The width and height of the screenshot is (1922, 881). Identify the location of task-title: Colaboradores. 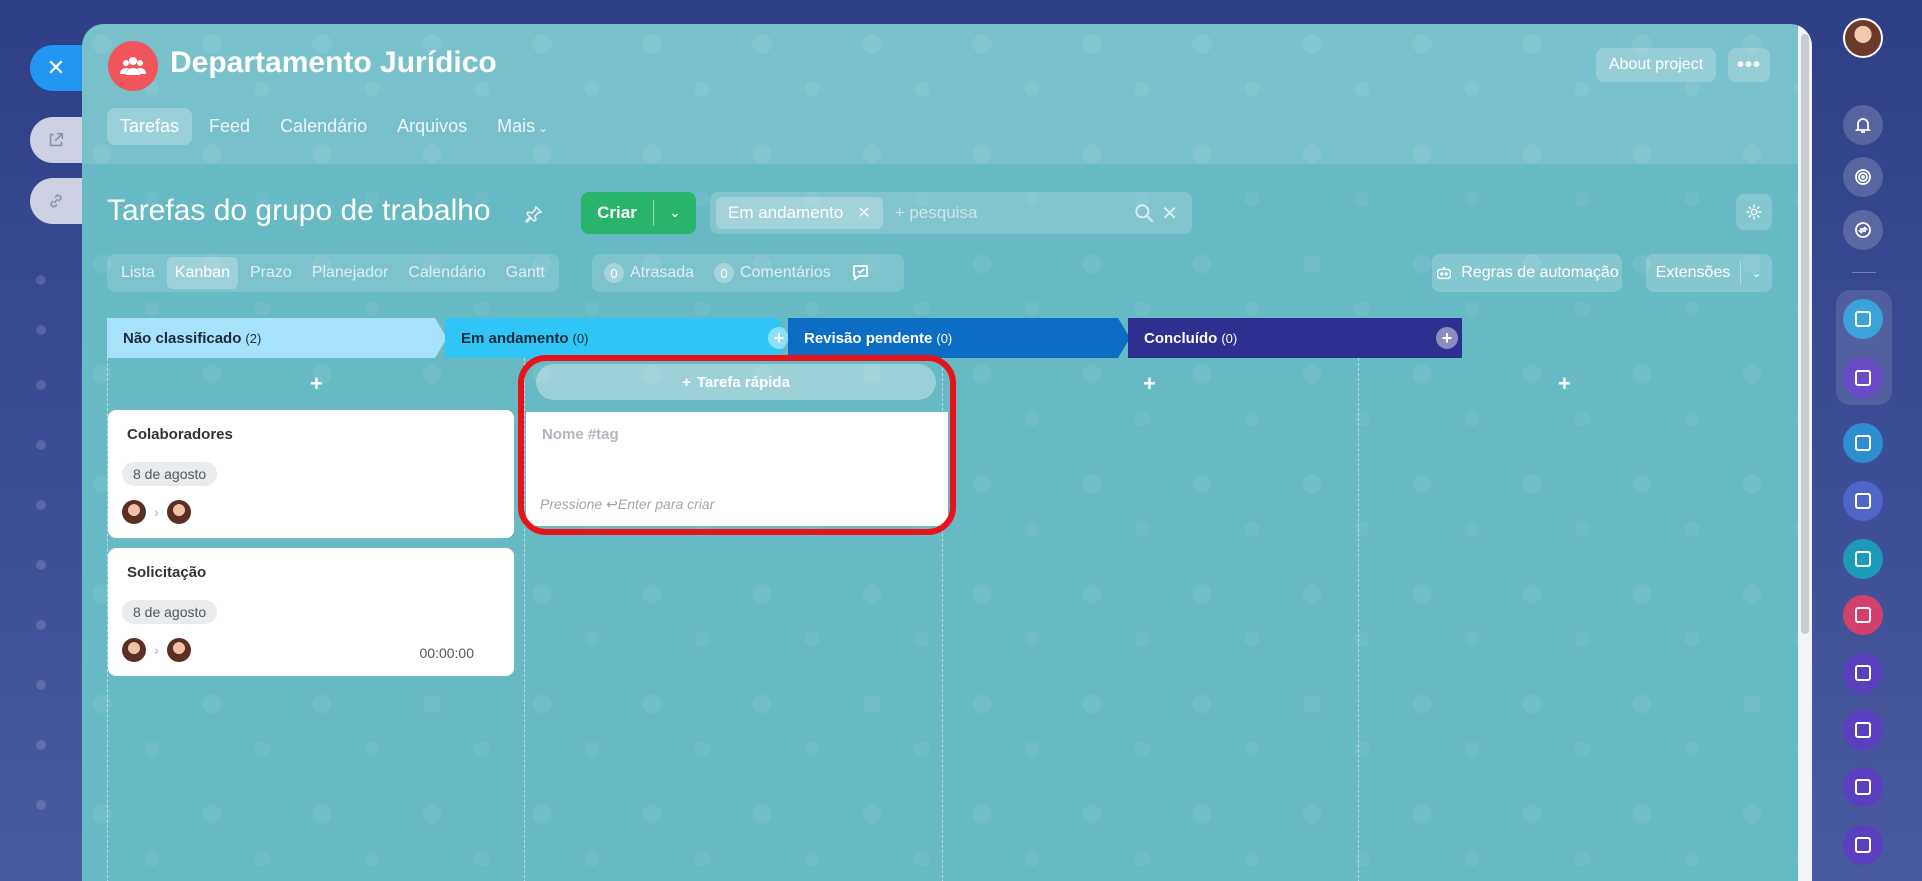
(180, 434).